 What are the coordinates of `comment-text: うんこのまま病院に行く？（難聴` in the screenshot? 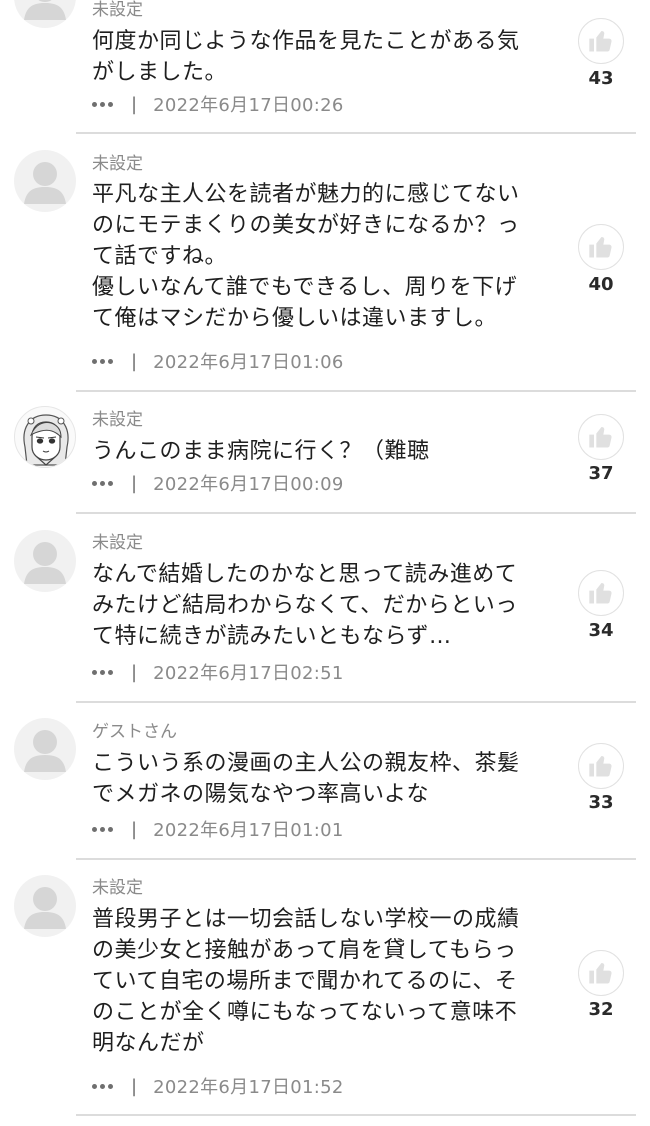 It's located at (261, 451).